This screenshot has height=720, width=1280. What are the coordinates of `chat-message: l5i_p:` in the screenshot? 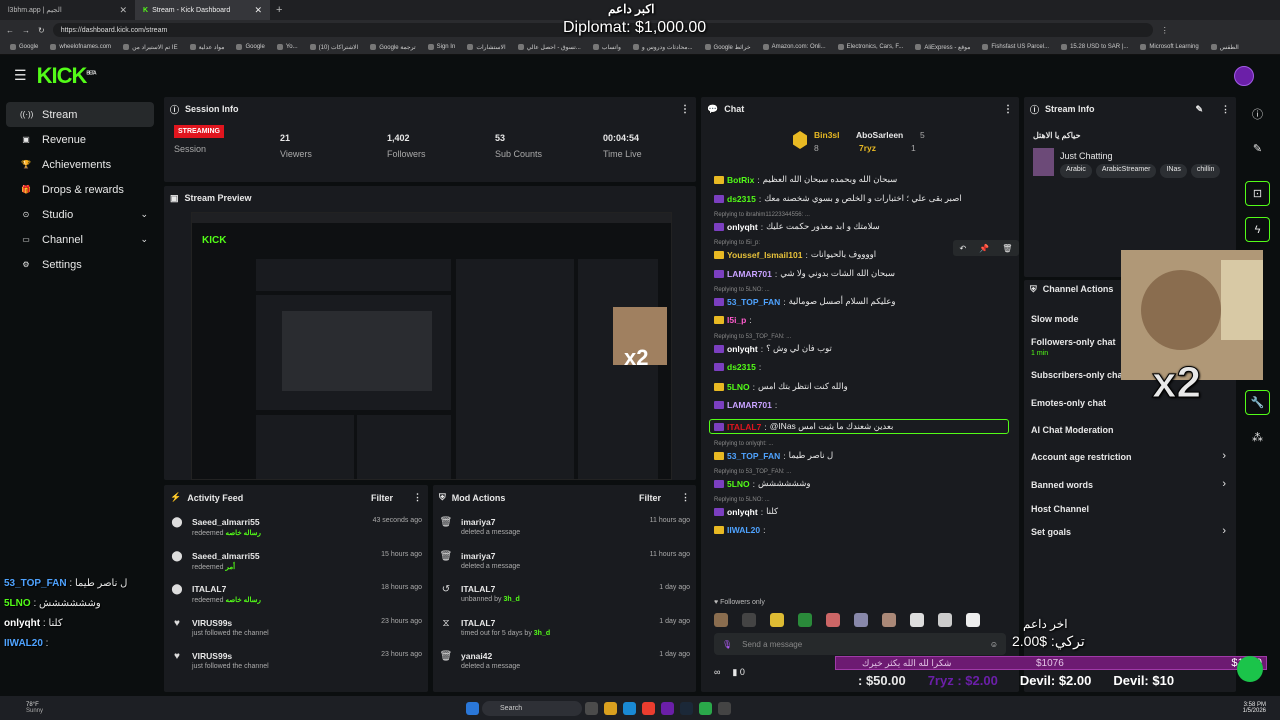 It's located at (861, 320).